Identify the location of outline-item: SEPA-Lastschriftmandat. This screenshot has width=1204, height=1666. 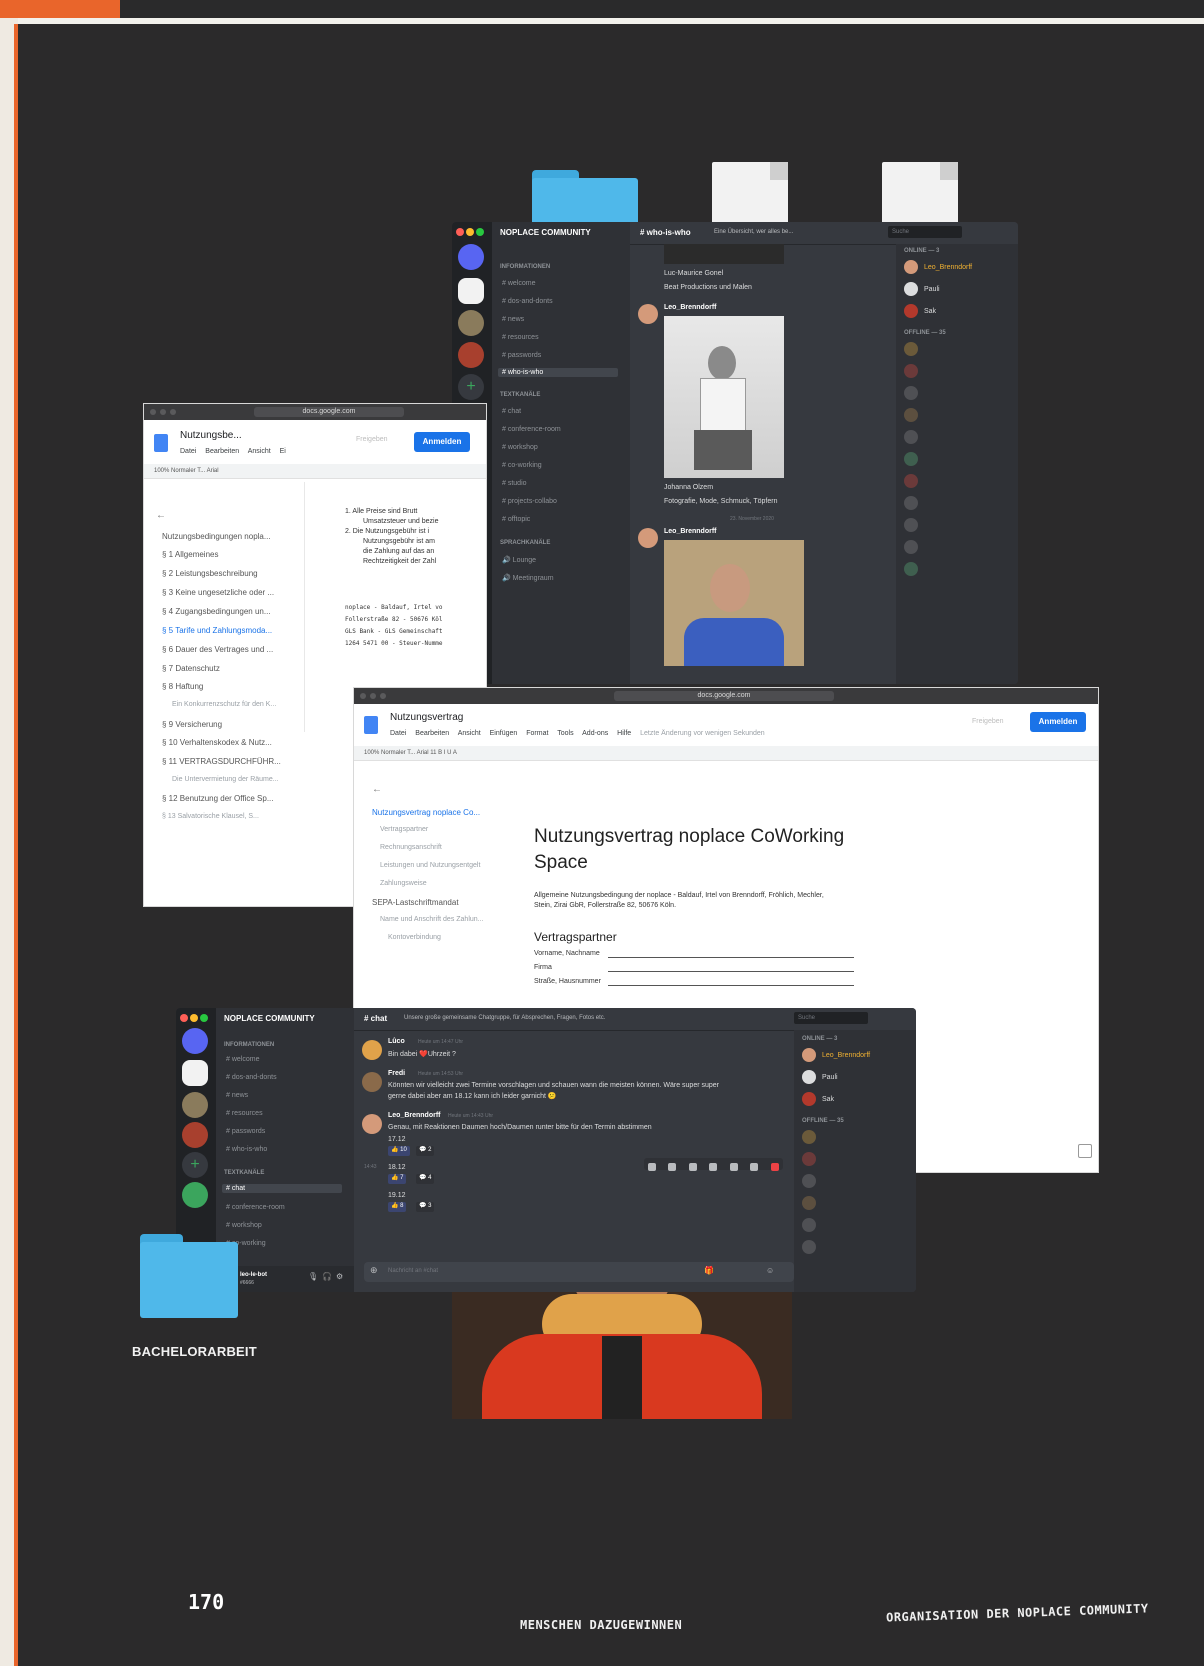
(415, 902).